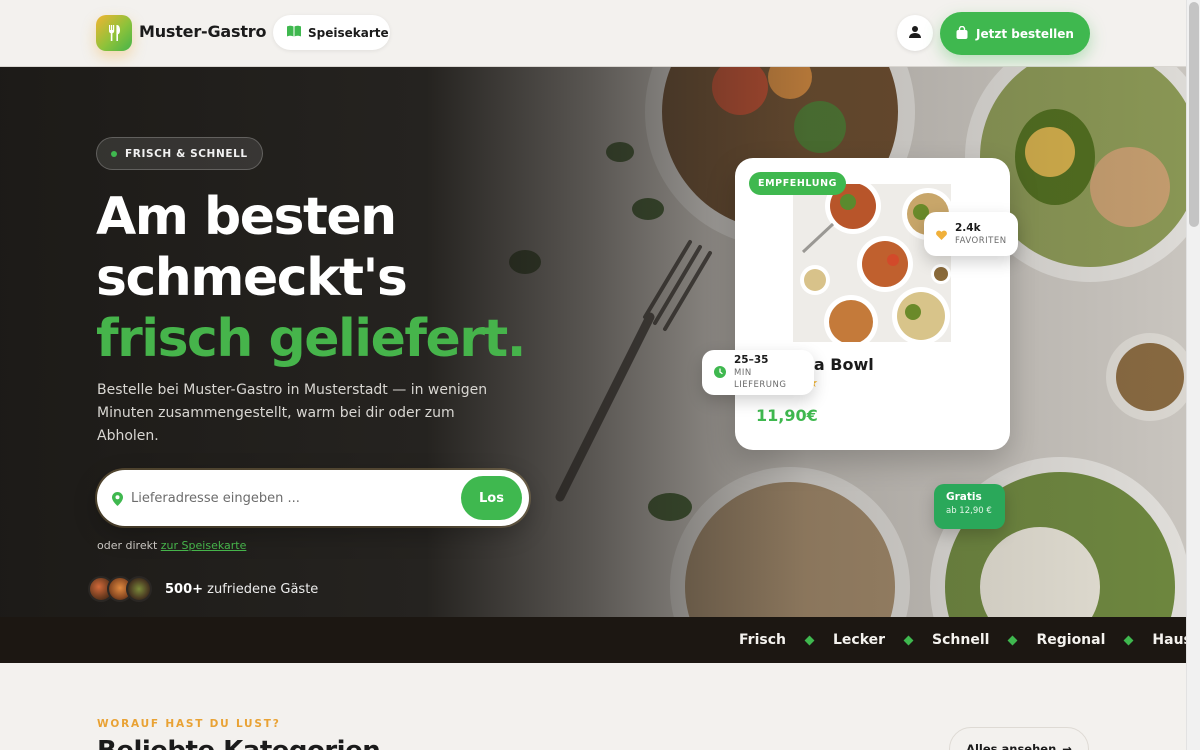  Describe the element at coordinates (491, 498) in the screenshot. I see `search-go-button: Los` at that location.